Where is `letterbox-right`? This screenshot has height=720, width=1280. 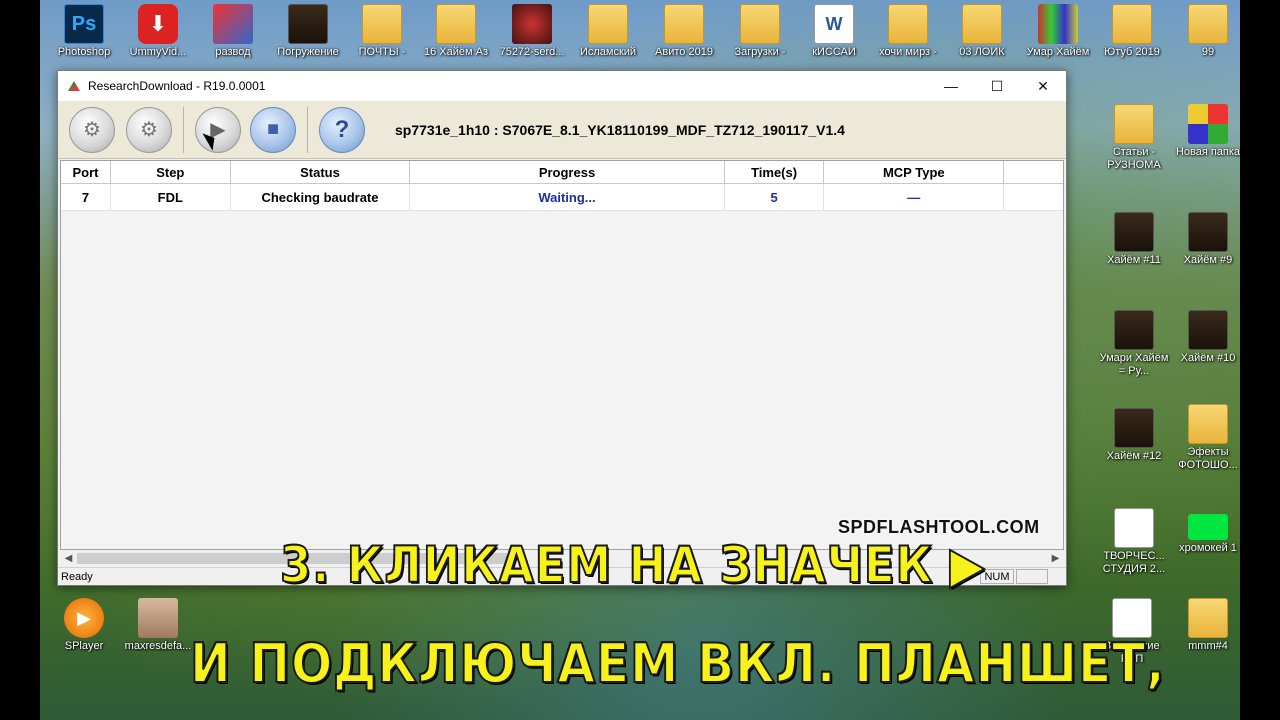 letterbox-right is located at coordinates (1260, 360).